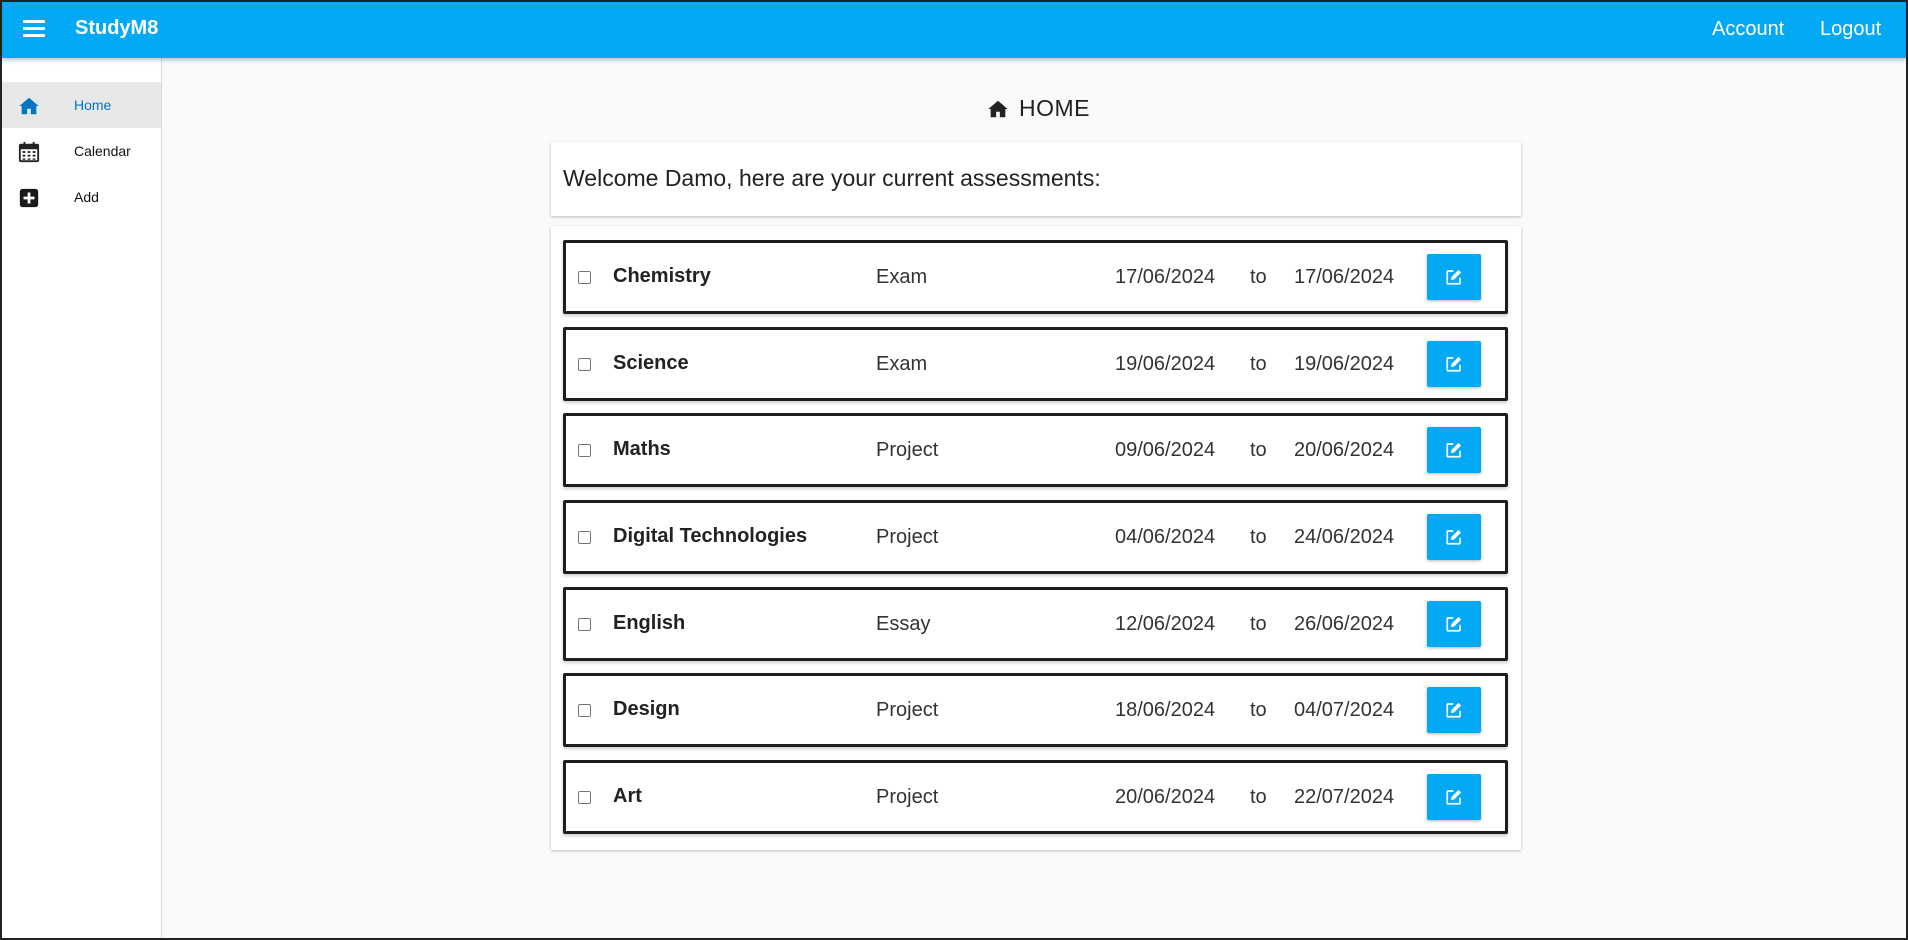 This screenshot has height=940, width=1908. Describe the element at coordinates (1035, 277) in the screenshot. I see `assessment-row: Chemistry Exam 17/06/2024 to 17/06/2024` at that location.